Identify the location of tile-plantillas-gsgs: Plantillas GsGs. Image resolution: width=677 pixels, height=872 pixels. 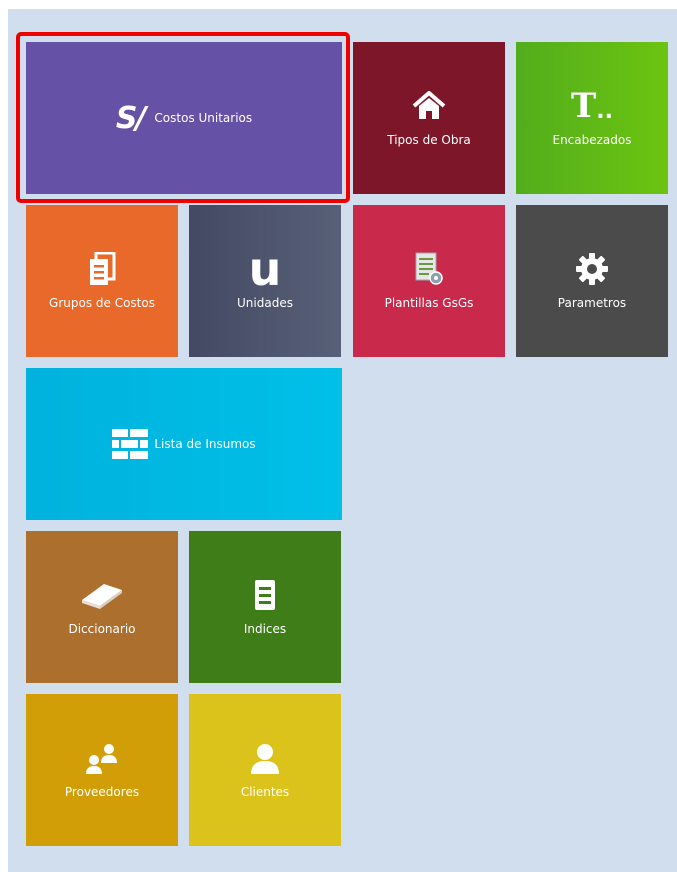
(429, 281).